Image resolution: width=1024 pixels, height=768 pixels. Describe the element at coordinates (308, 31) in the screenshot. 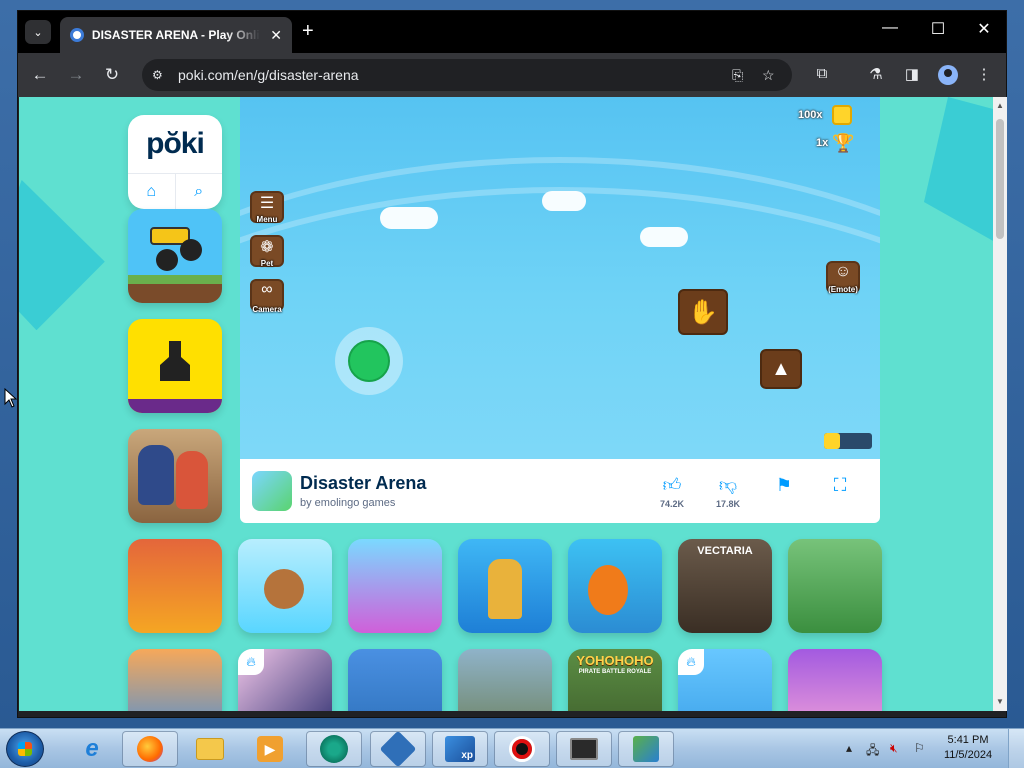

I see `new-tab-button: +` at that location.